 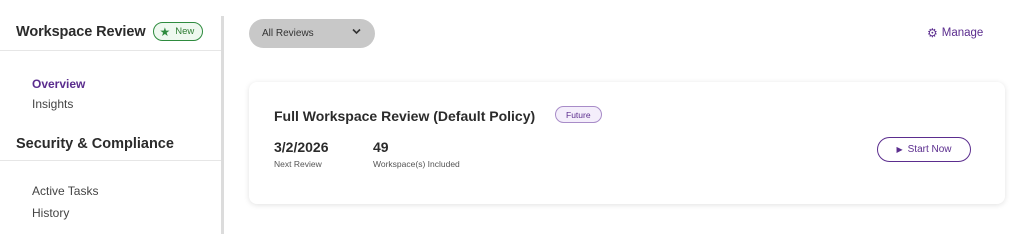 I want to click on manage-label: Manage, so click(x=962, y=33).